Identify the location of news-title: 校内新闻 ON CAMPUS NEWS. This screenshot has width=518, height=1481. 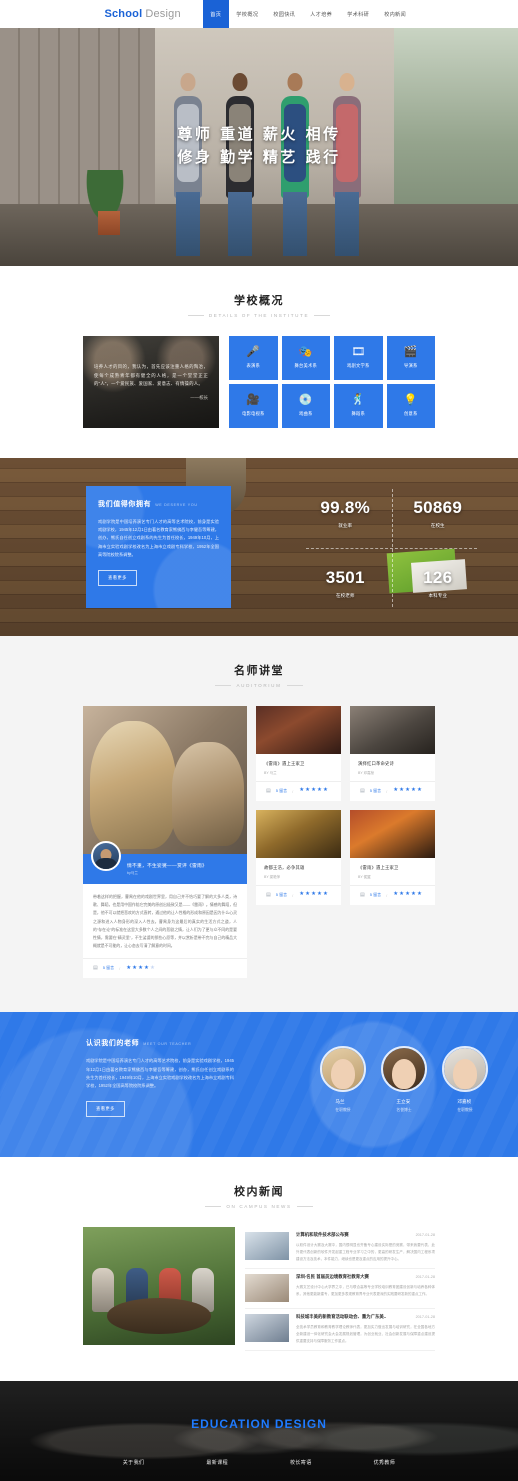
(259, 1192).